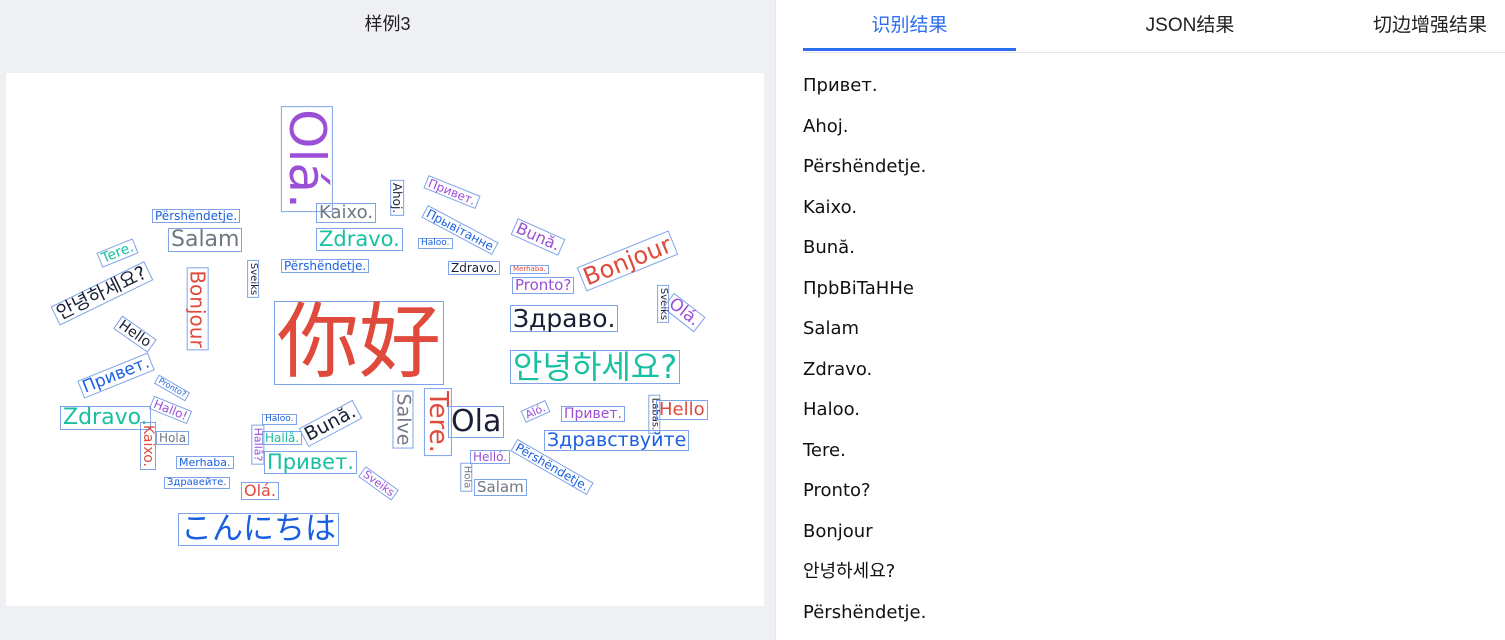  What do you see at coordinates (1190, 25) in the screenshot?
I see `tab-json-result: JSON结果` at bounding box center [1190, 25].